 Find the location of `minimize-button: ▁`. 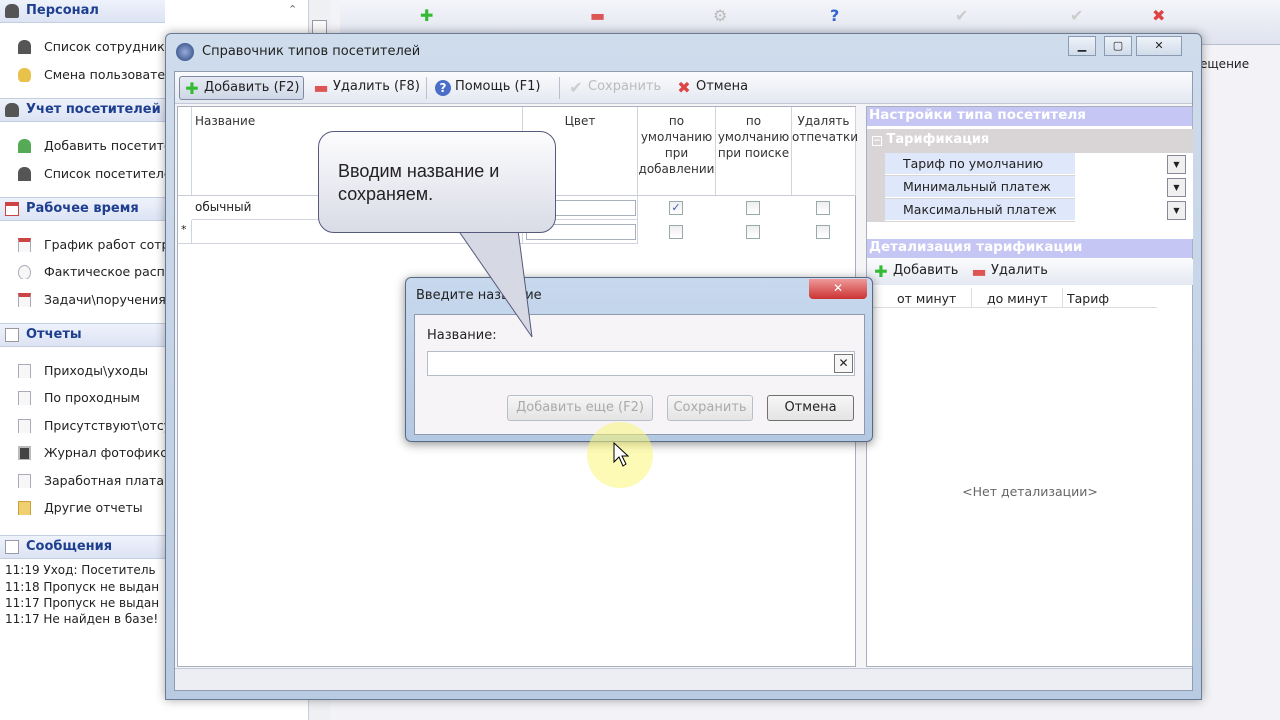

minimize-button: ▁ is located at coordinates (1082, 46).